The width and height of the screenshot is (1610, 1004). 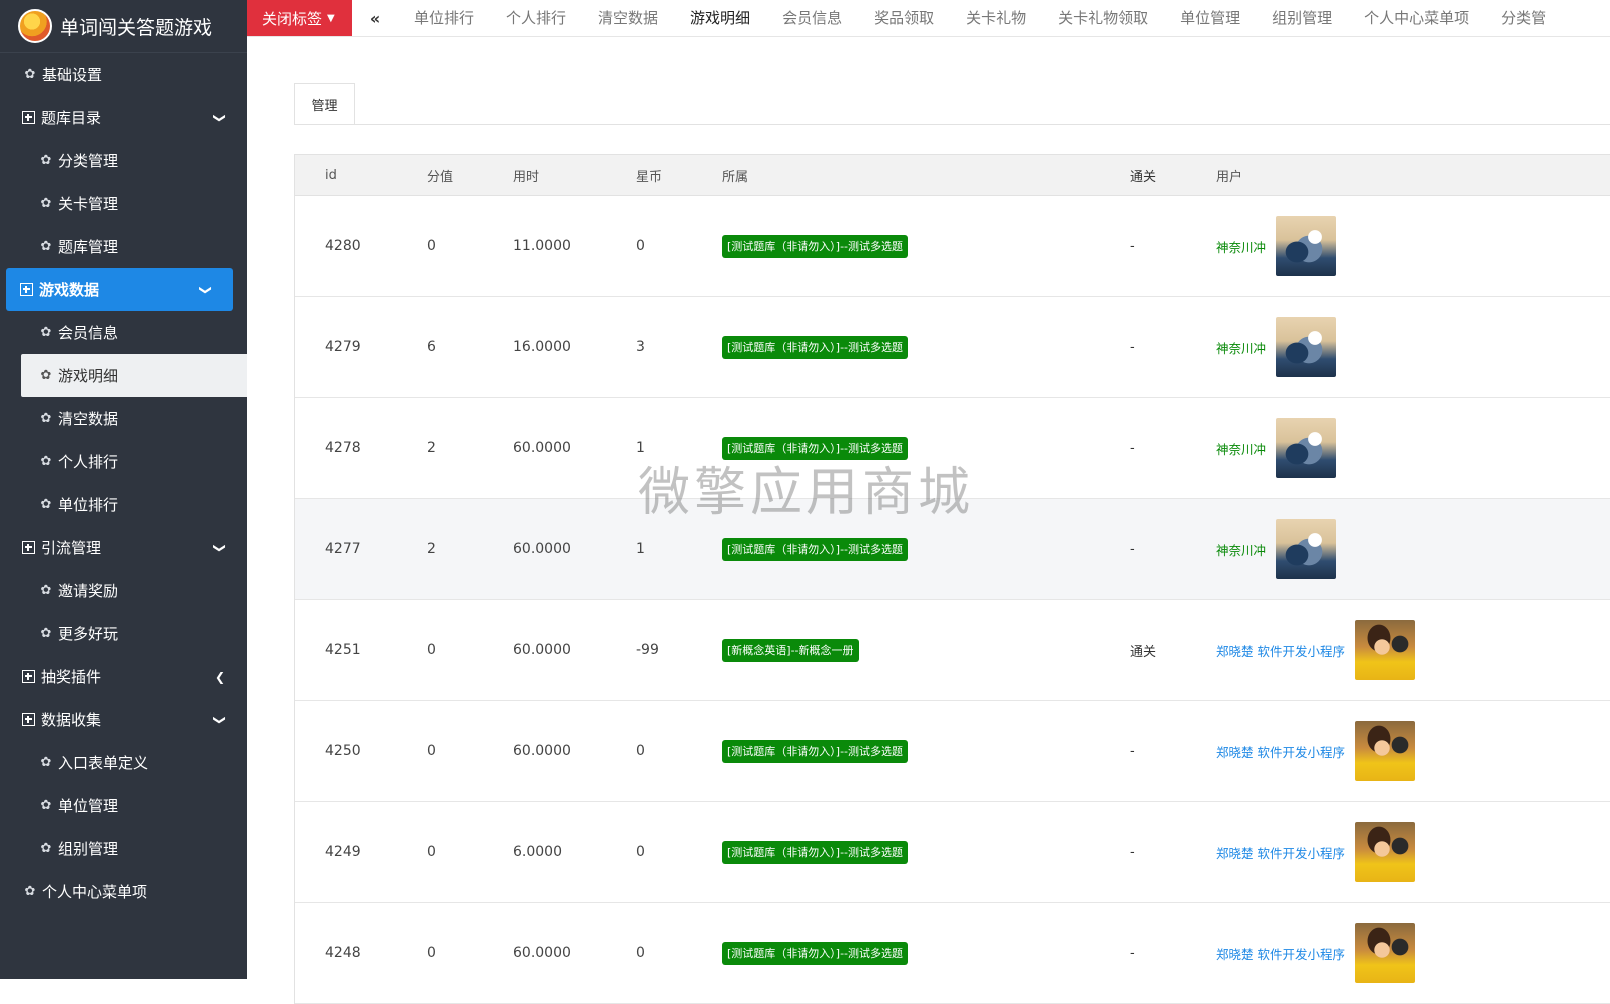 What do you see at coordinates (123, 590) in the screenshot?
I see `sidebar-item-12: ✿ 邀请奖励` at bounding box center [123, 590].